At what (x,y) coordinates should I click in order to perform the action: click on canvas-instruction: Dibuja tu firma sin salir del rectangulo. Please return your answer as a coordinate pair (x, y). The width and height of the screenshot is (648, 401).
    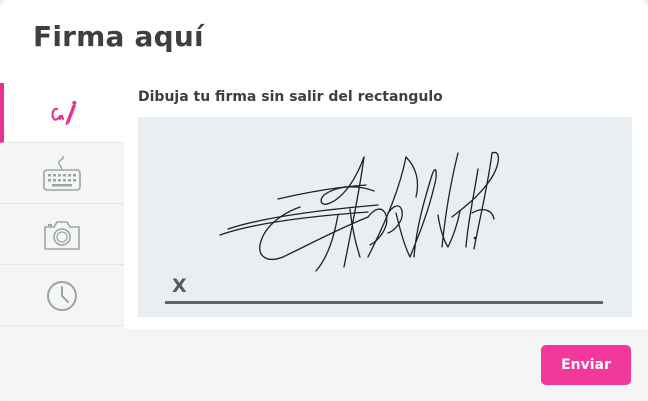
    Looking at the image, I should click on (290, 97).